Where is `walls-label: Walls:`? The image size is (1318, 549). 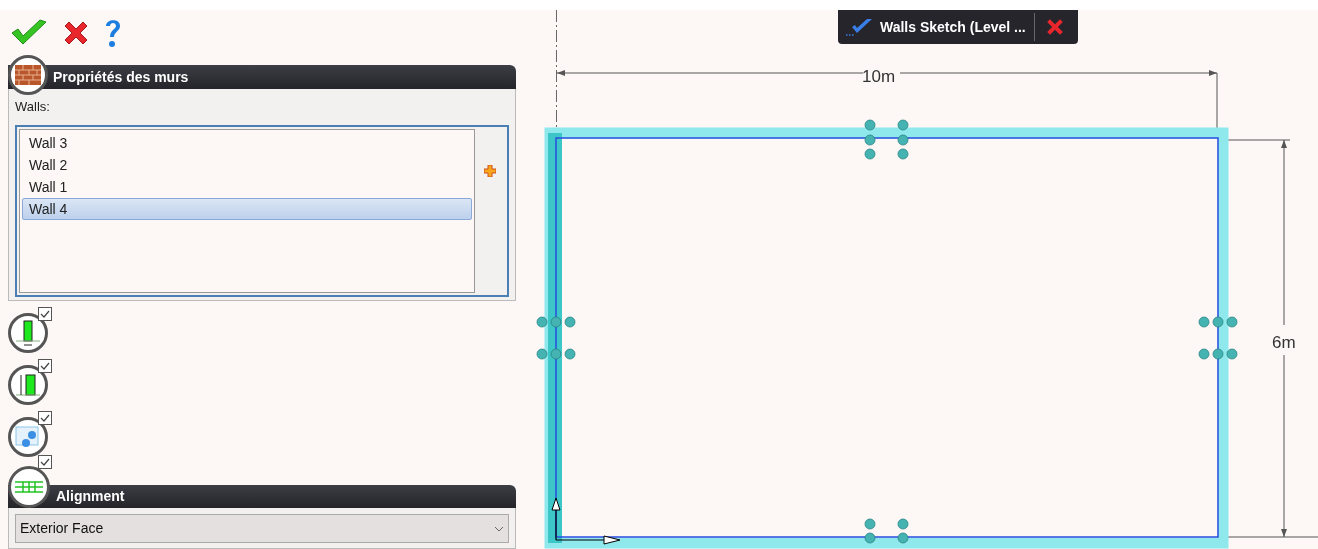
walls-label: Walls: is located at coordinates (33, 107).